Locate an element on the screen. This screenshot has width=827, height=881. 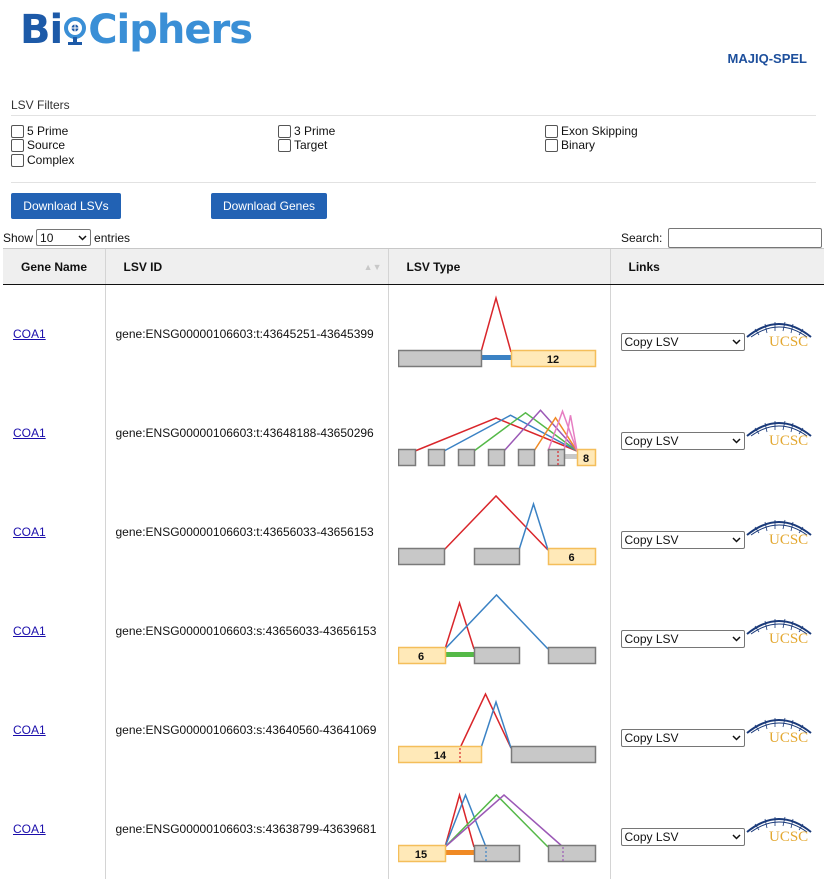
page-length-select: 10 is located at coordinates (64, 237).